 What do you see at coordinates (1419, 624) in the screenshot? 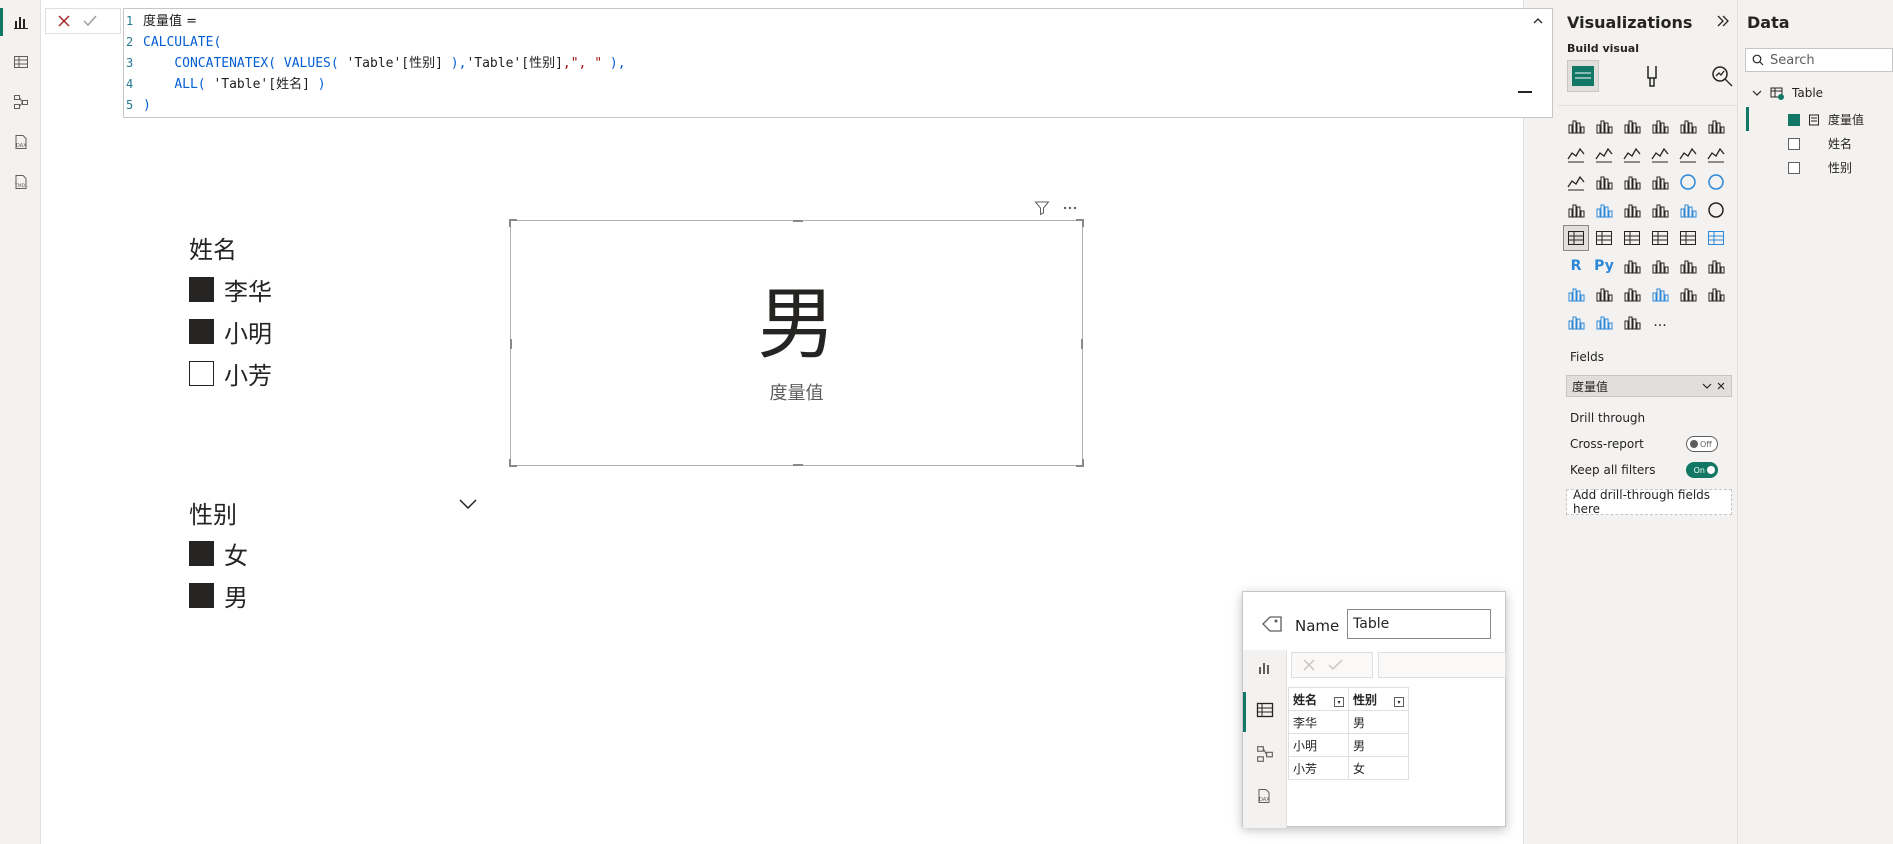
I see `table-name-input: Table` at bounding box center [1419, 624].